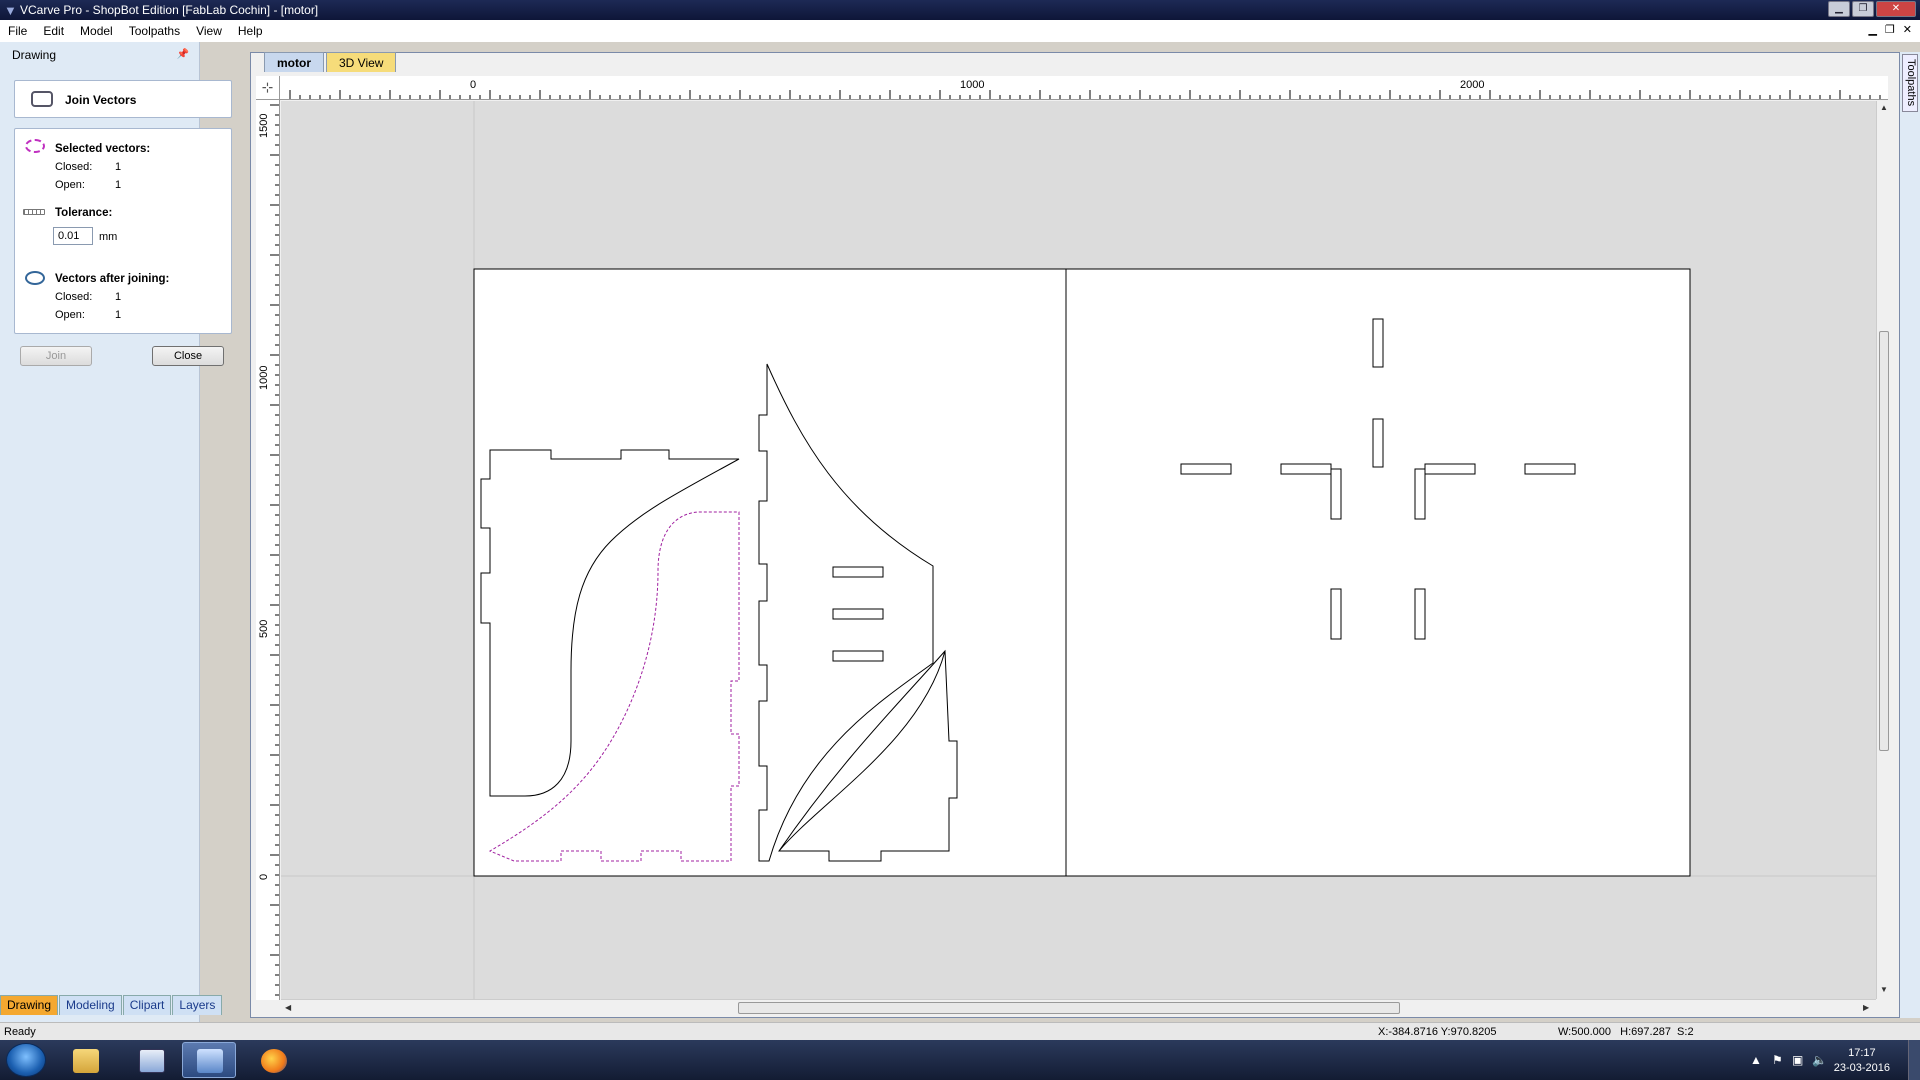 The height and width of the screenshot is (1080, 1920). I want to click on taskbar-firefox, so click(273, 1060).